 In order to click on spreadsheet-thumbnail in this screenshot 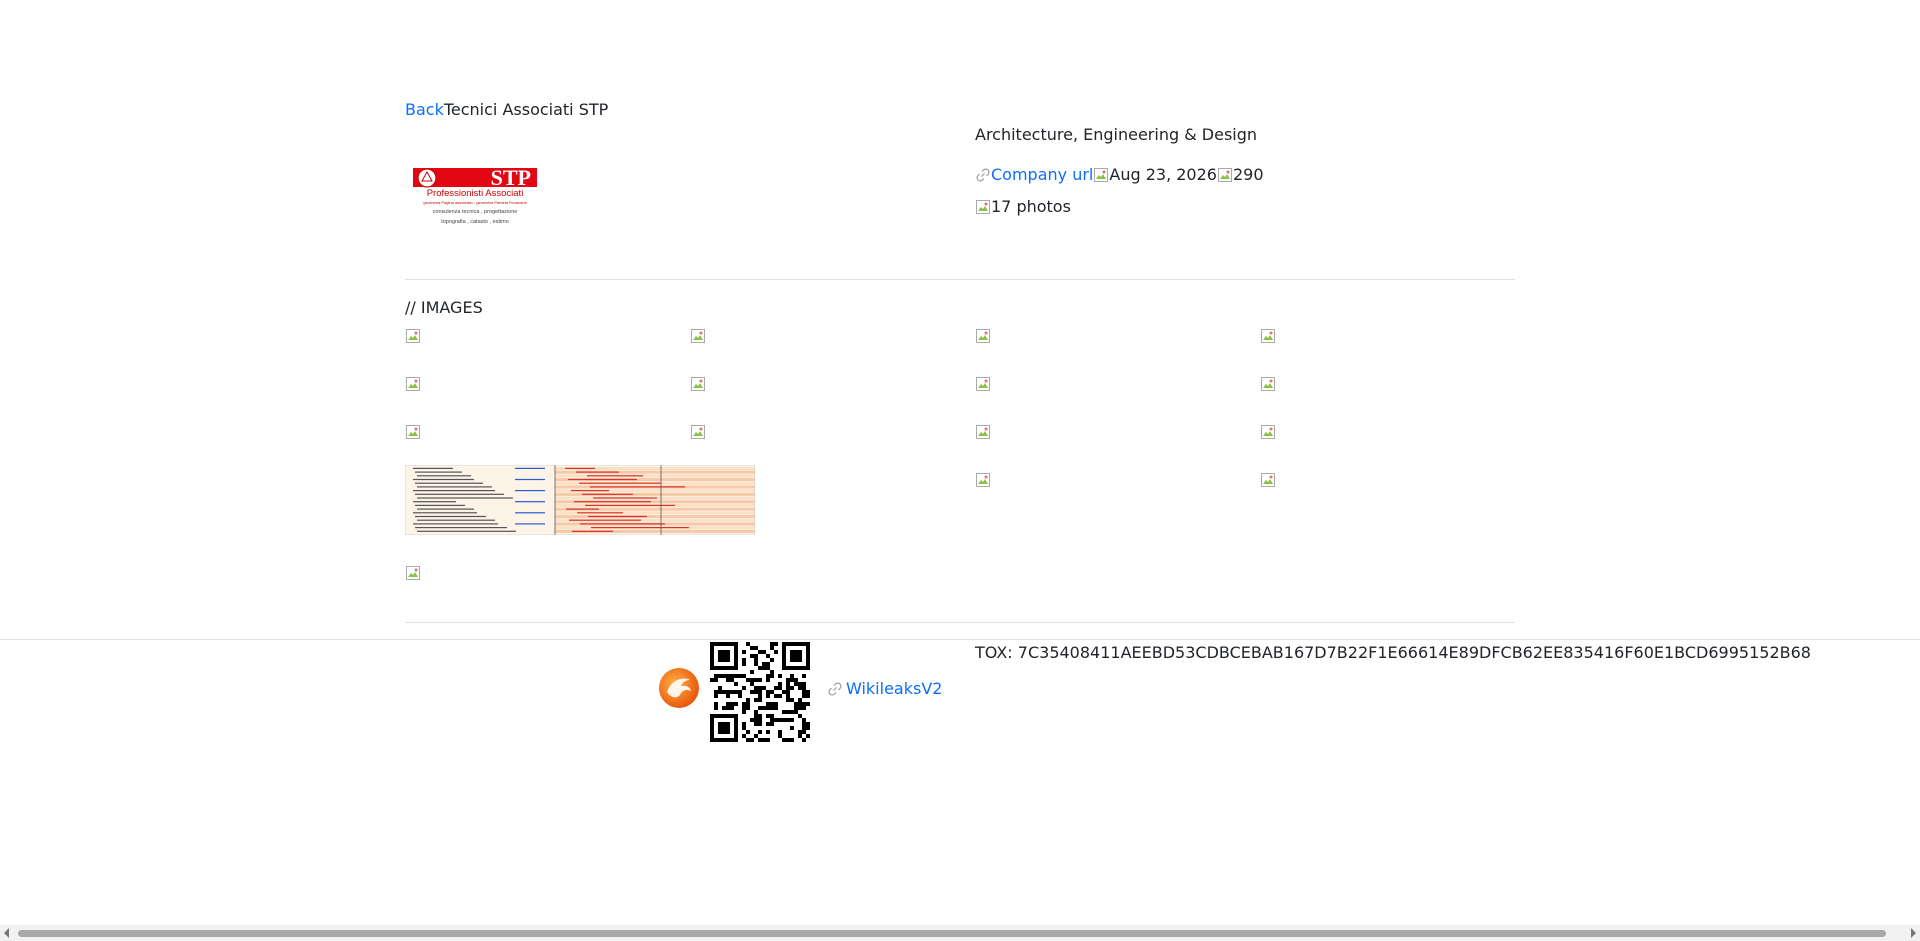, I will do `click(580, 500)`.